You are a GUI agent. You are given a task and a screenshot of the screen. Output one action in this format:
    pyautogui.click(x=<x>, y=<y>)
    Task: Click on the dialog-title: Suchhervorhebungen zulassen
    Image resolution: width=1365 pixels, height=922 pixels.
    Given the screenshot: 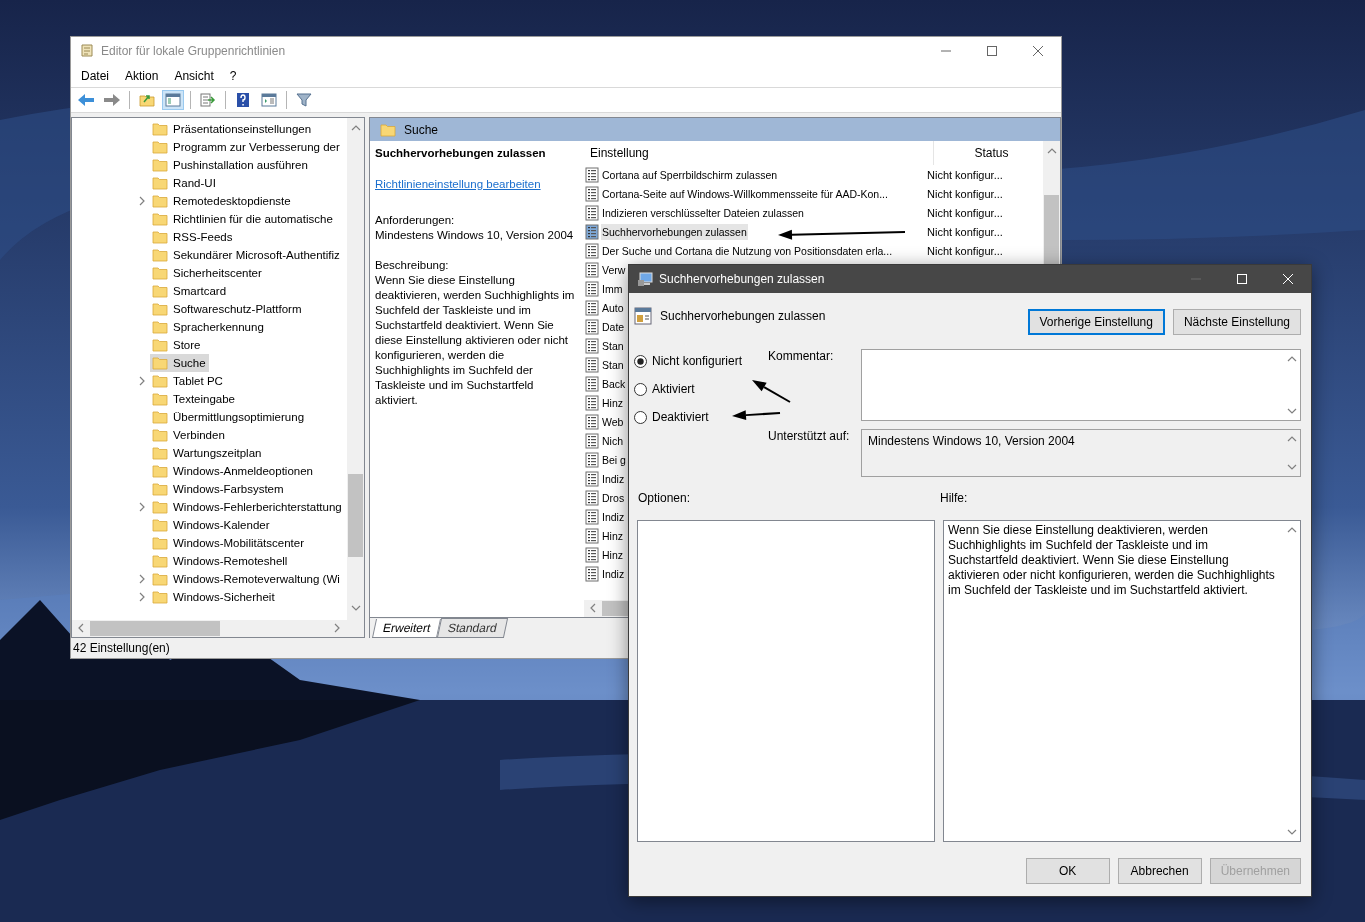 What is the action you would take?
    pyautogui.click(x=742, y=279)
    